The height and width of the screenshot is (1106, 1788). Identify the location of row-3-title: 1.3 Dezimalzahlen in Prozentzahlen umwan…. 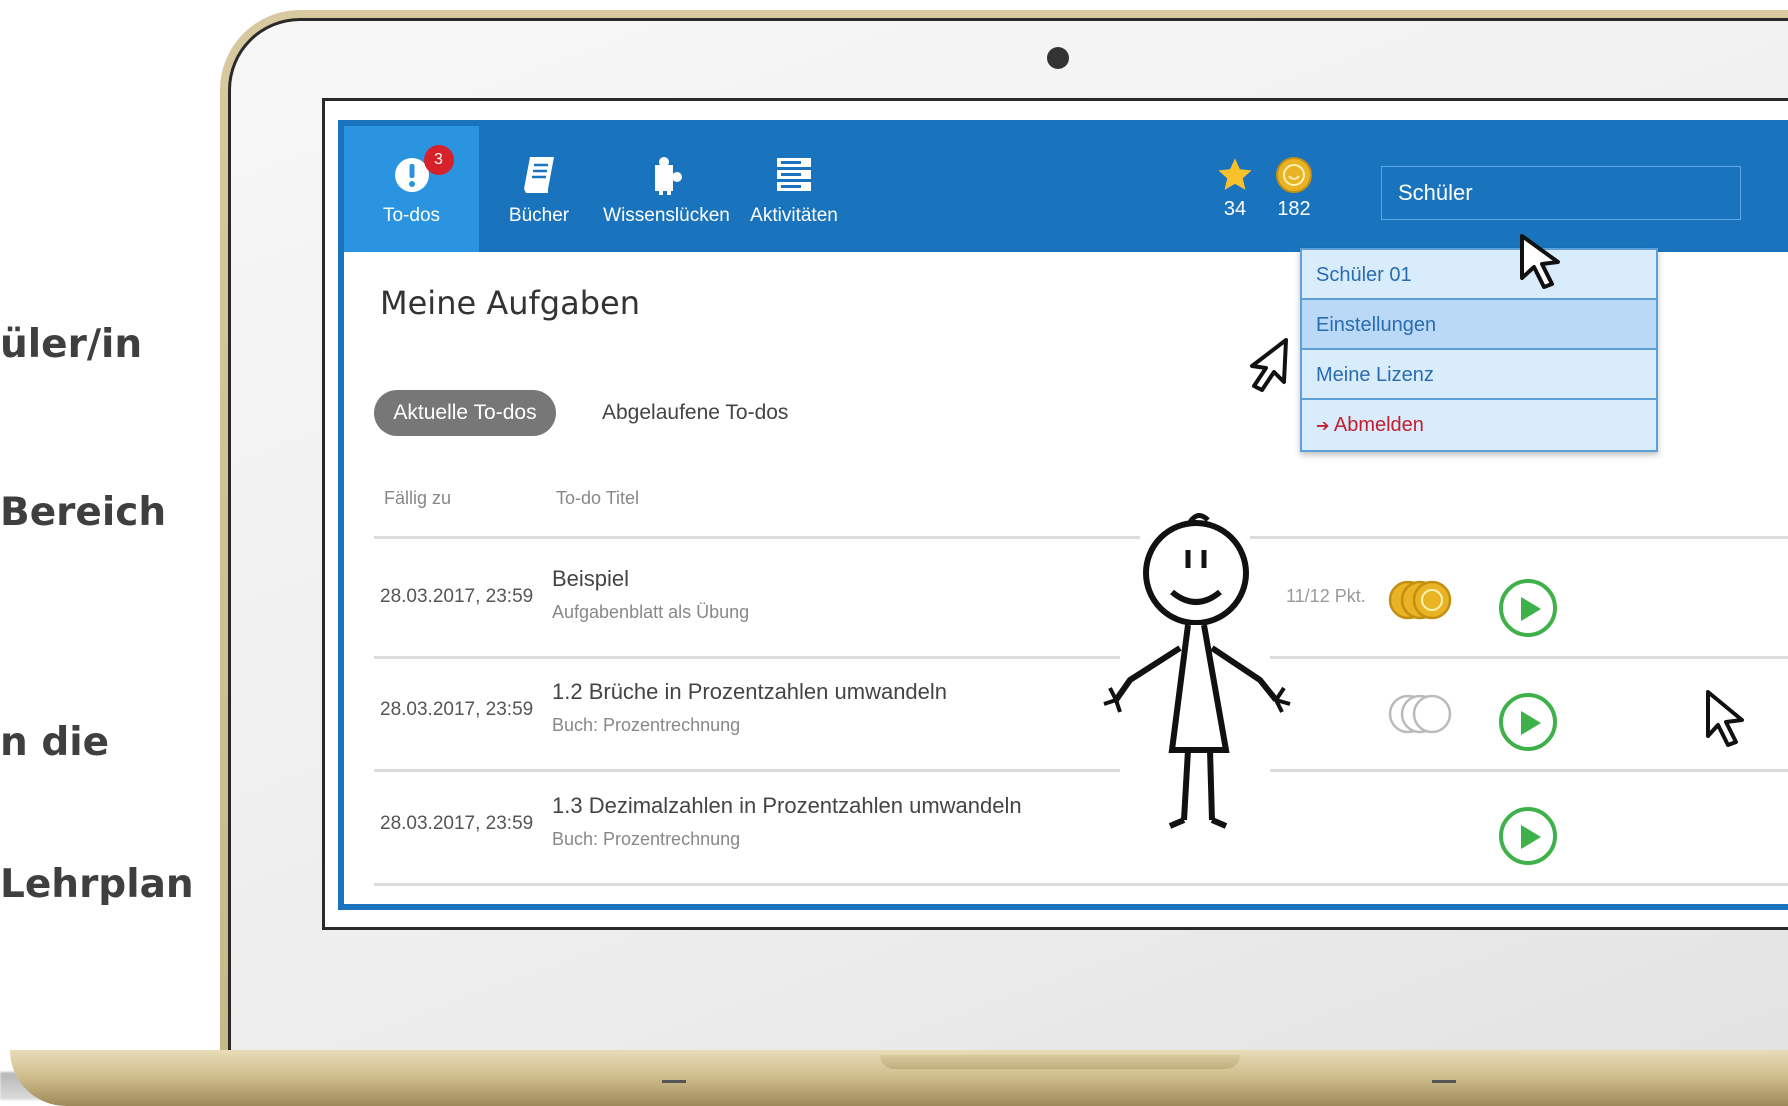
(787, 806).